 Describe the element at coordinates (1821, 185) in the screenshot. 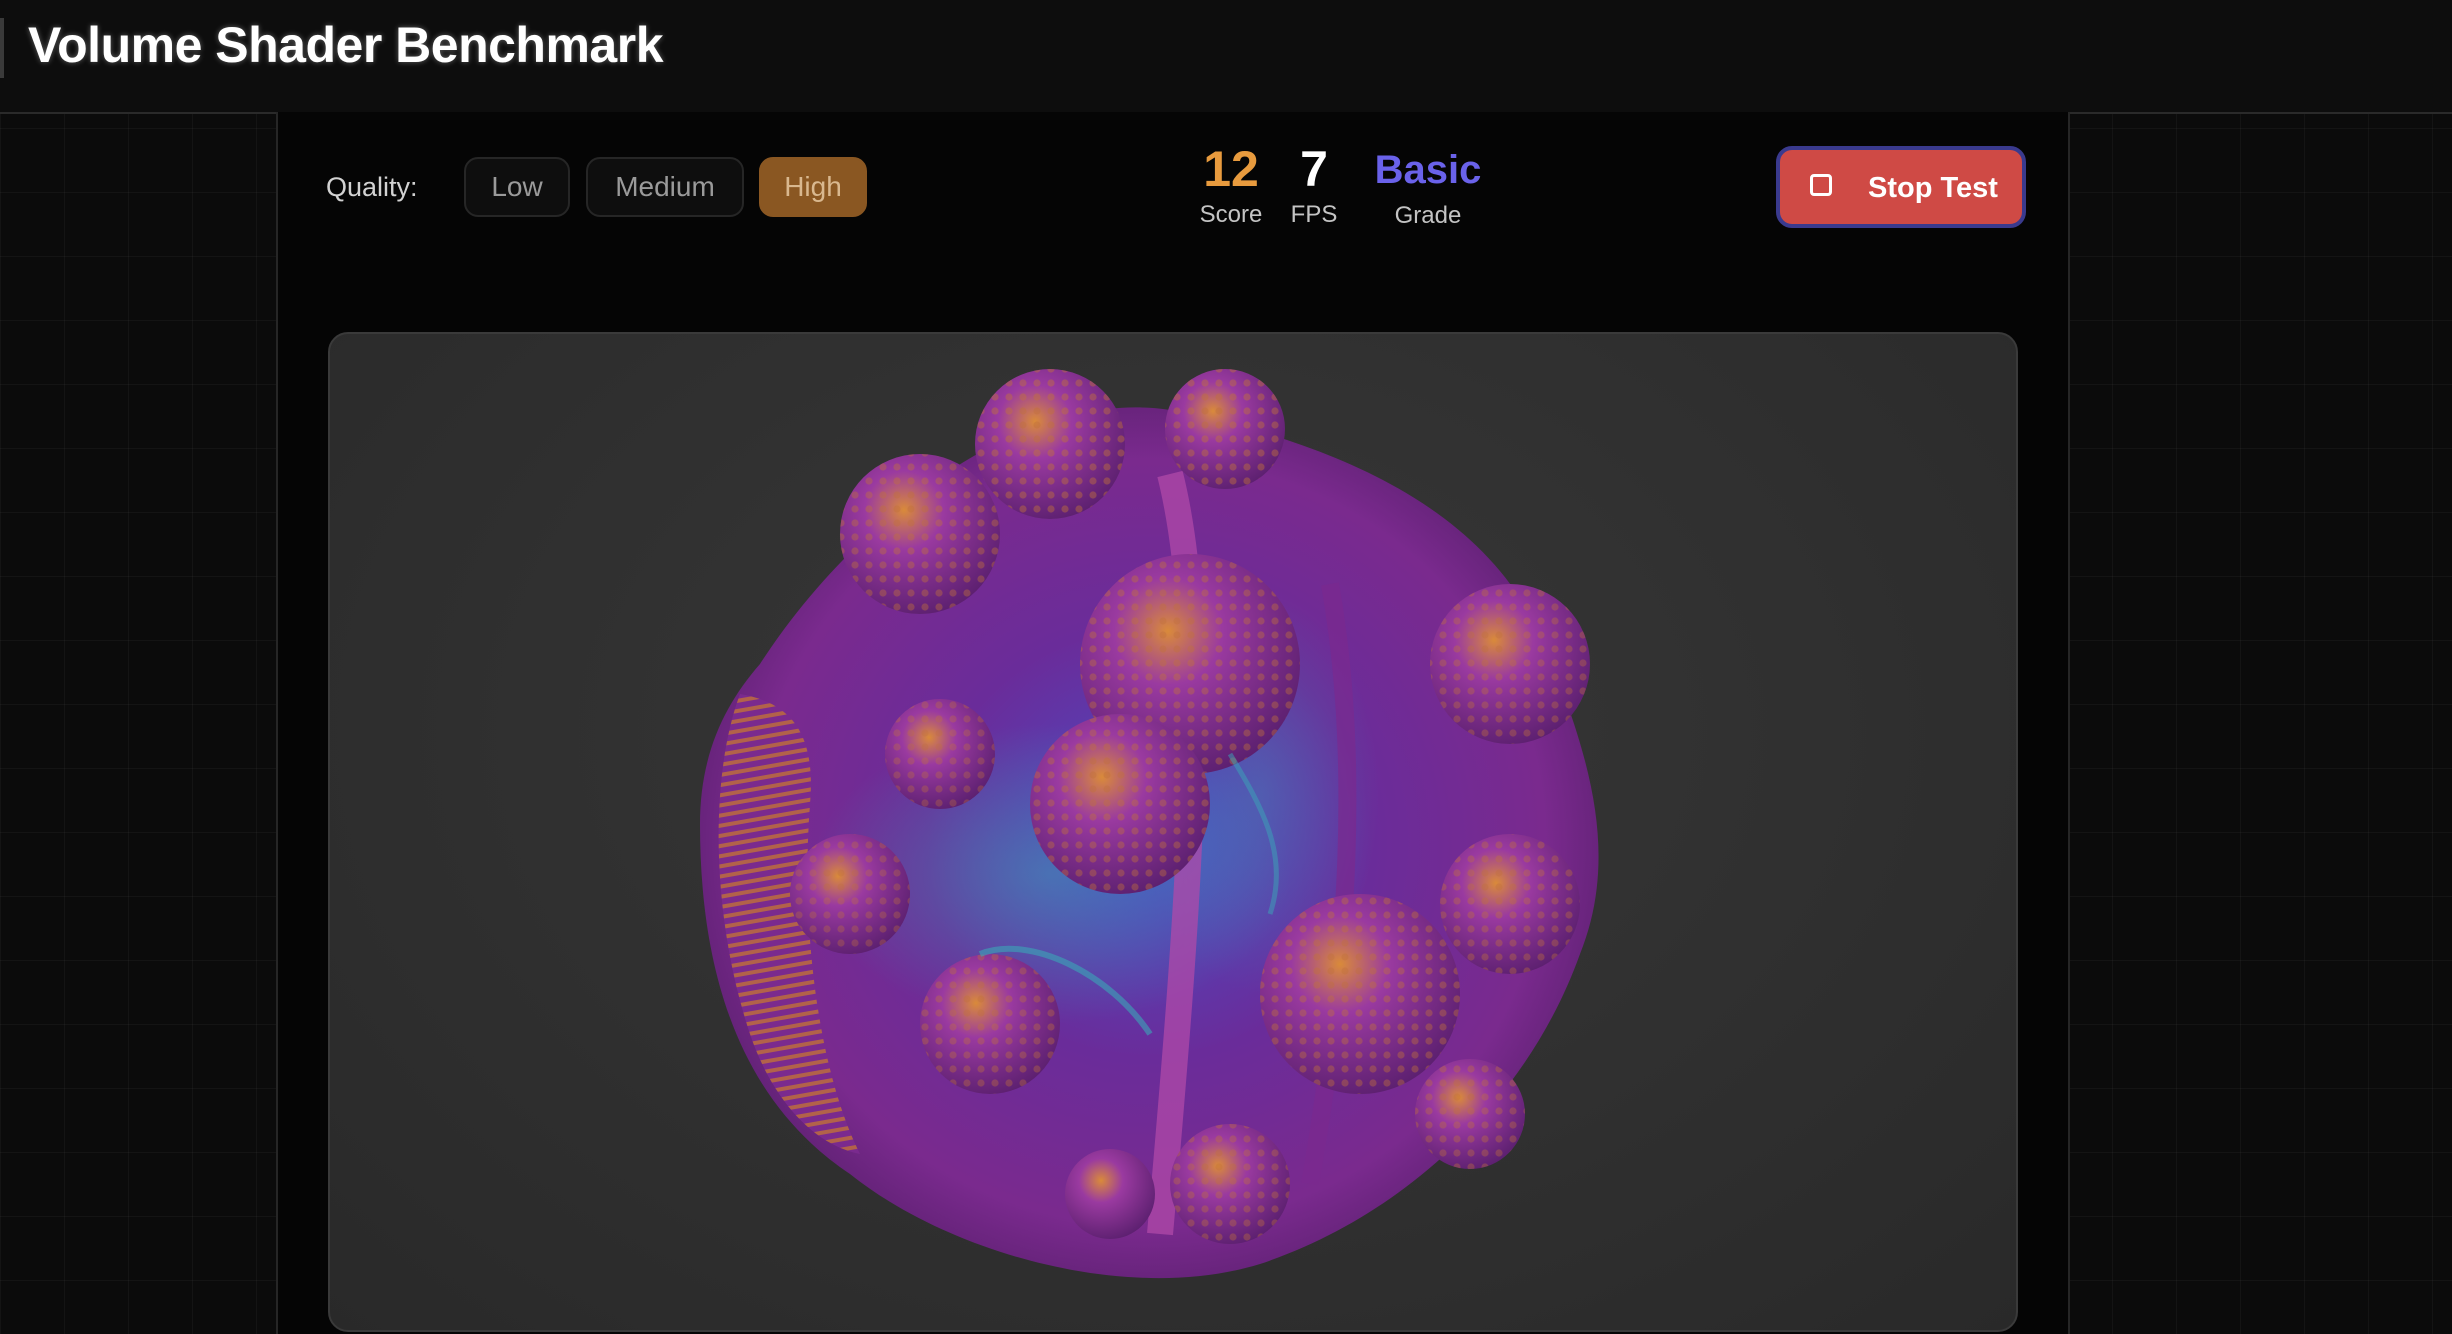

I see `stop-square-icon` at that location.